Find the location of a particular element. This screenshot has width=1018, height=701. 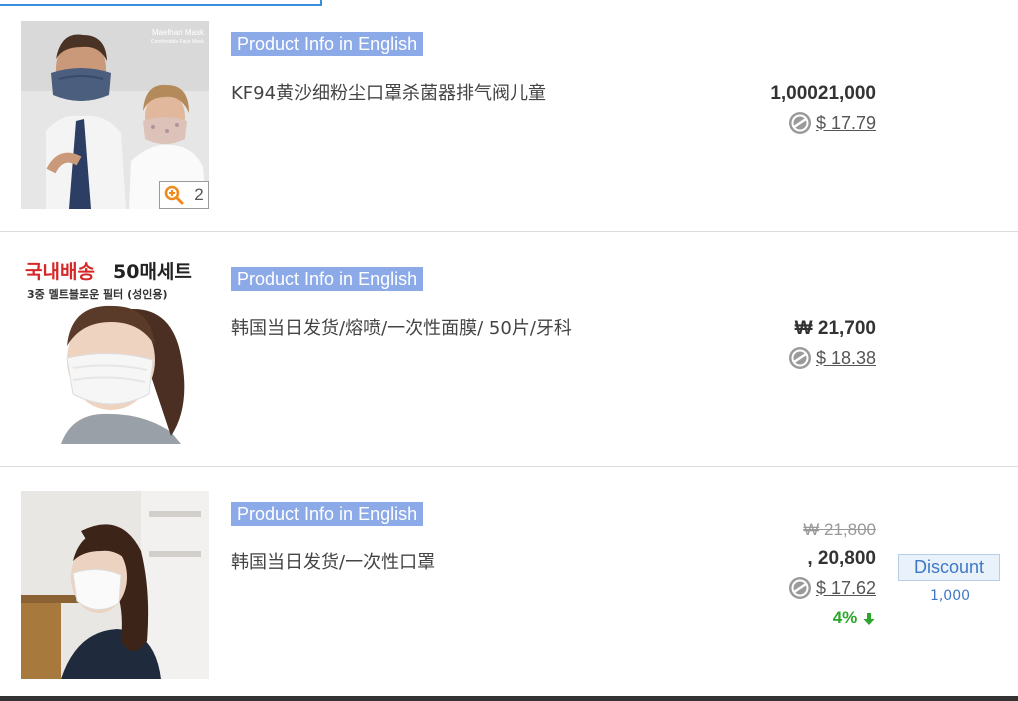

arrow-down-icon is located at coordinates (869, 618).